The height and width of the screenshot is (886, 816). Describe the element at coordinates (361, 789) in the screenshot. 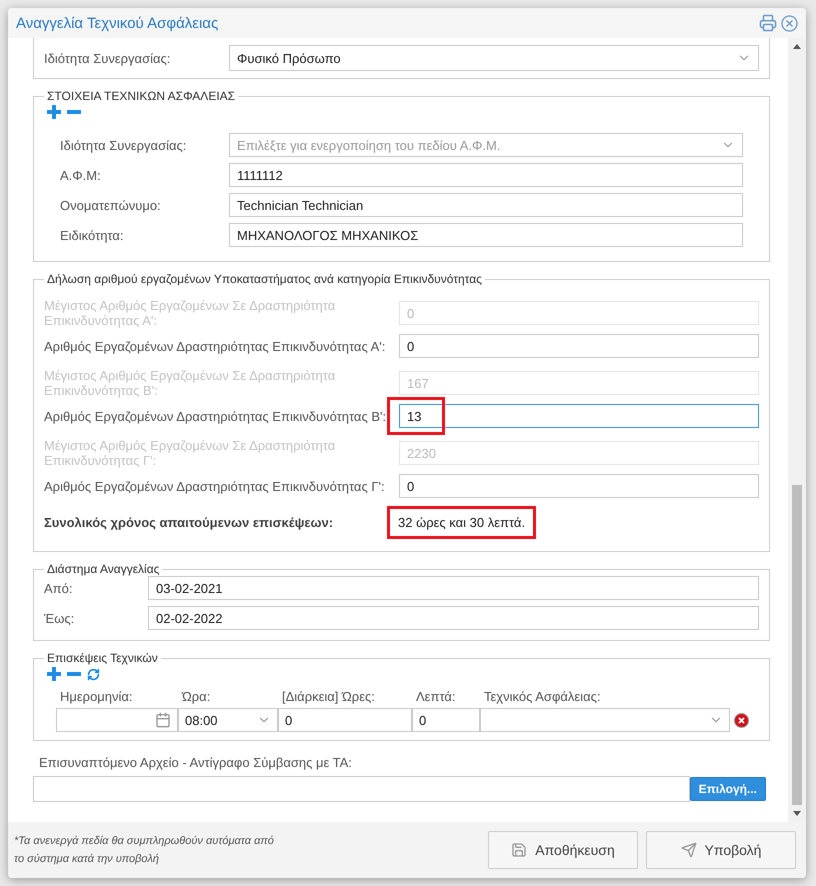

I see `file-field` at that location.